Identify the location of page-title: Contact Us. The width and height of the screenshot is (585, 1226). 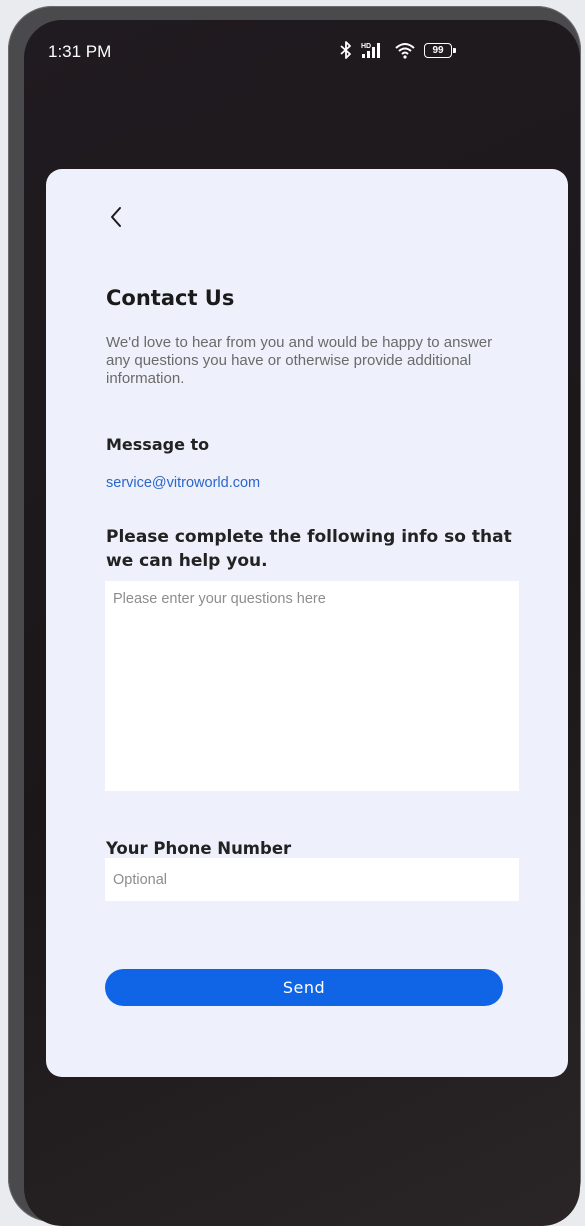
(170, 298).